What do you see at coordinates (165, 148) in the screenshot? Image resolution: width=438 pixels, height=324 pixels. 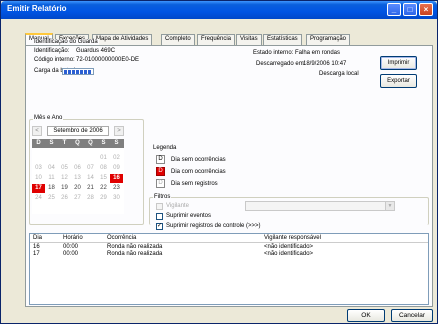 I see `legend-group-label: Legenda` at bounding box center [165, 148].